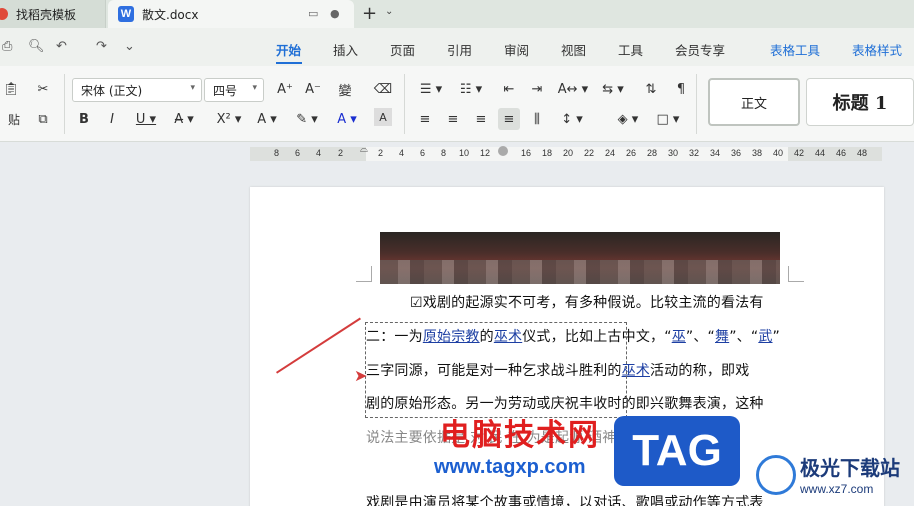 The width and height of the screenshot is (914, 506). I want to click on ruler-tick: 8, so click(277, 153).